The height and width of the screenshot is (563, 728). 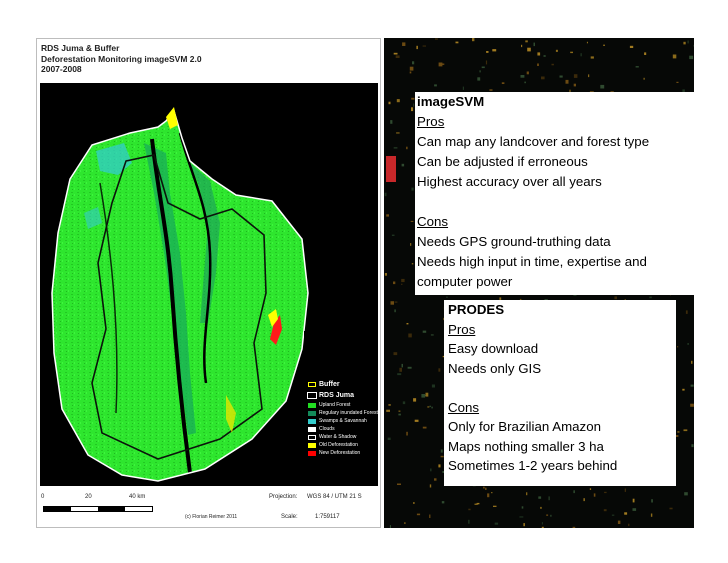 What do you see at coordinates (533, 141) in the screenshot?
I see `imagesvm-pro-item: Can map any landcover and forest type` at bounding box center [533, 141].